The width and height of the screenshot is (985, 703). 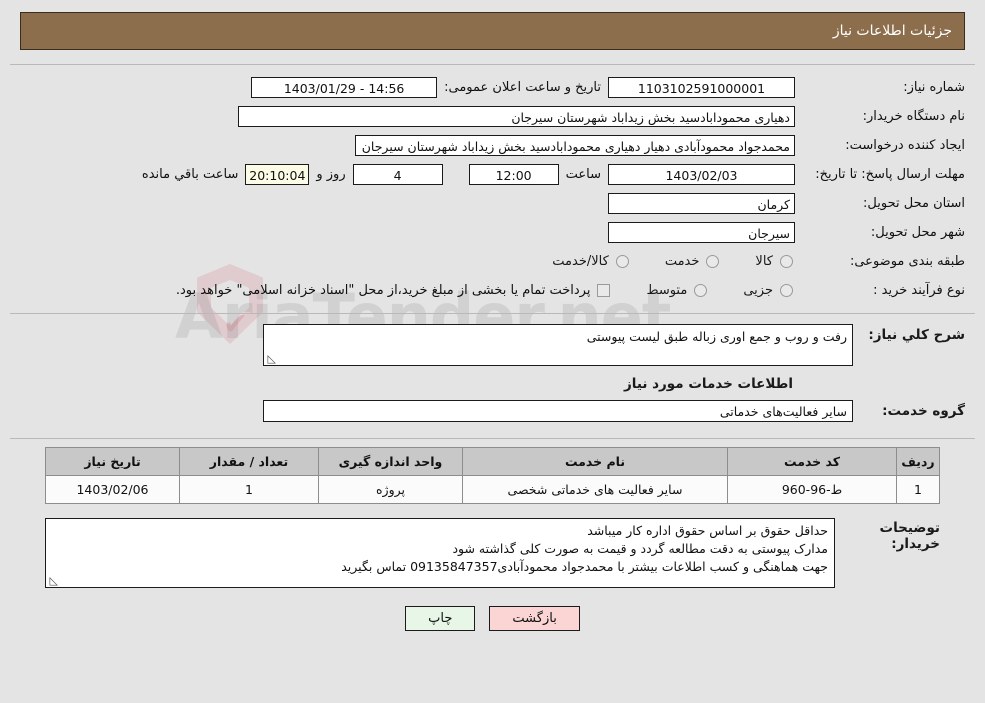 What do you see at coordinates (786, 261) in the screenshot?
I see `radio-goods-icon` at bounding box center [786, 261].